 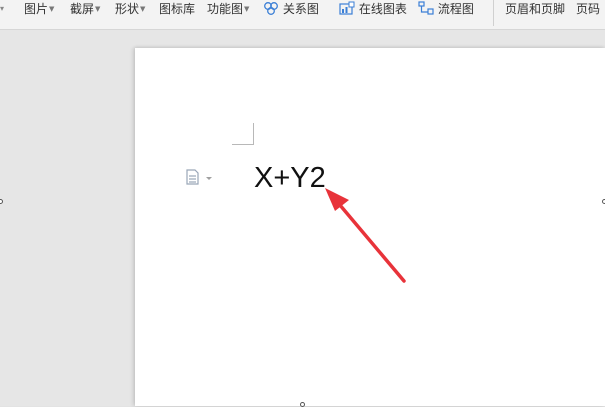 I want to click on toolbar-overflow-caret: ▾, so click(x=2, y=9).